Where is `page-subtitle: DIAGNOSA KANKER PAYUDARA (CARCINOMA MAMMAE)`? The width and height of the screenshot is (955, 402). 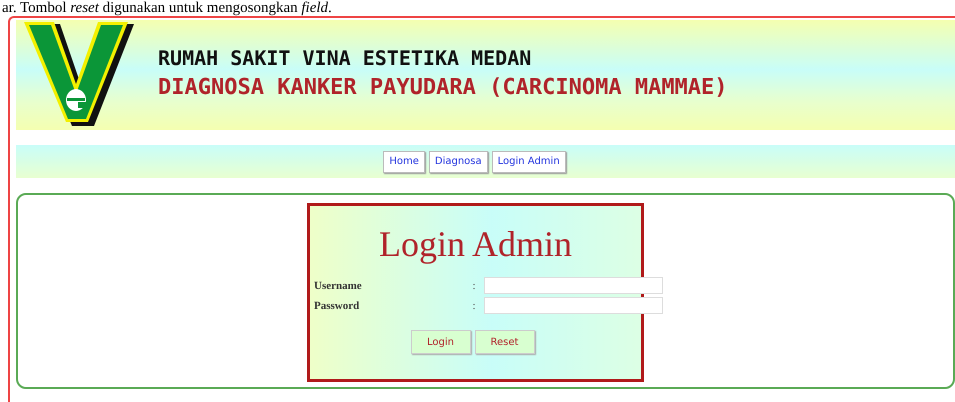 page-subtitle: DIAGNOSA KANKER PAYUDARA (CARCINOMA MAMMAE) is located at coordinates (443, 88).